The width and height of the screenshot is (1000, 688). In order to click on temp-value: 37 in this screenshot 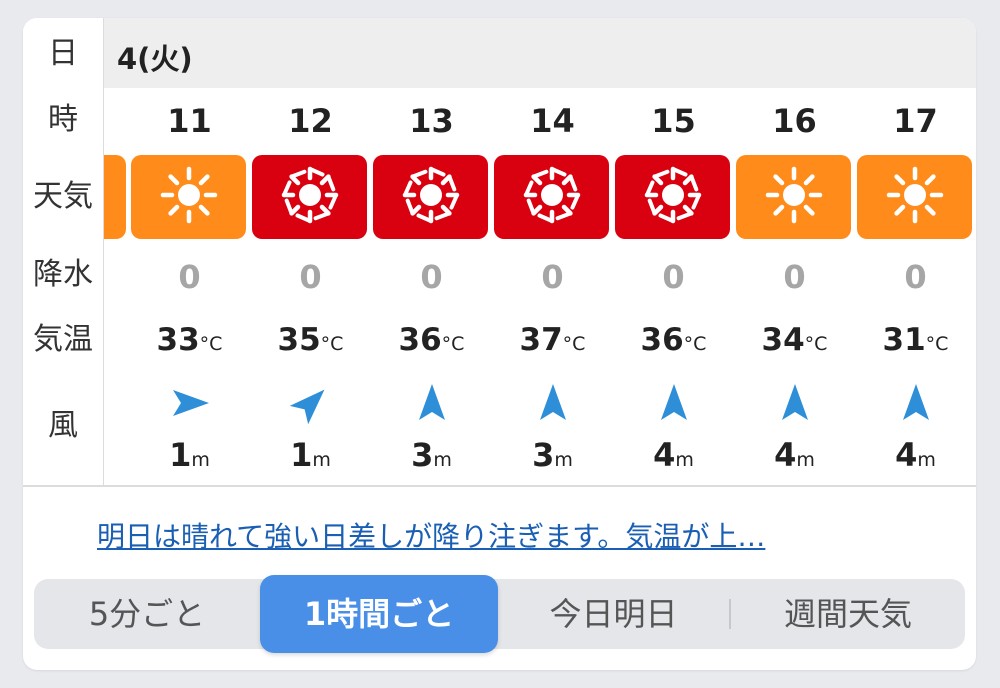, I will do `click(541, 340)`.